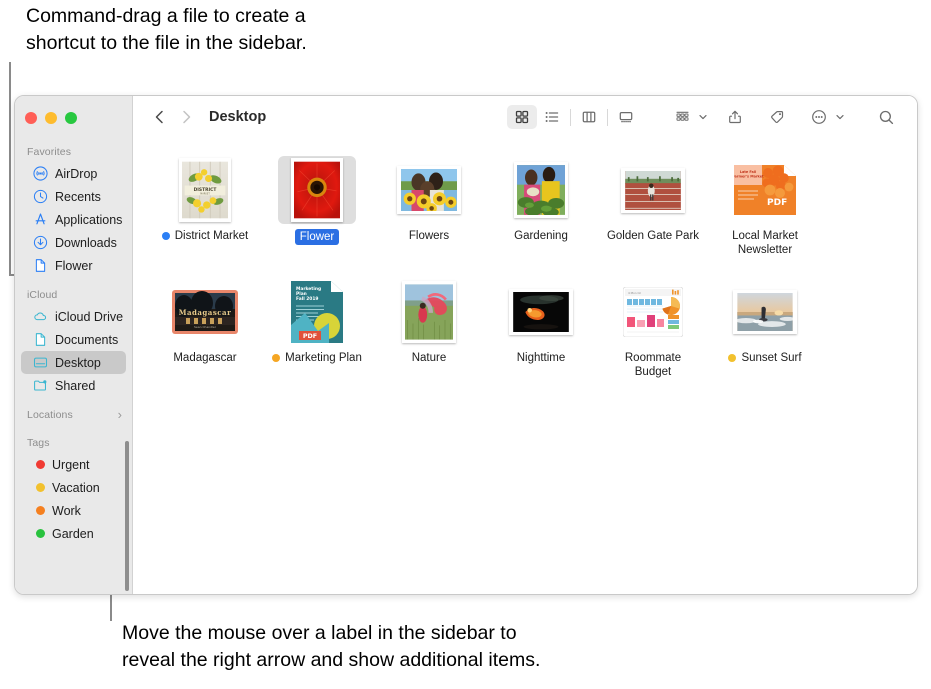 The image size is (931, 689). What do you see at coordinates (317, 312) in the screenshot?
I see `file-thumbnail: Marketing Plan Fall 2019 PDF` at bounding box center [317, 312].